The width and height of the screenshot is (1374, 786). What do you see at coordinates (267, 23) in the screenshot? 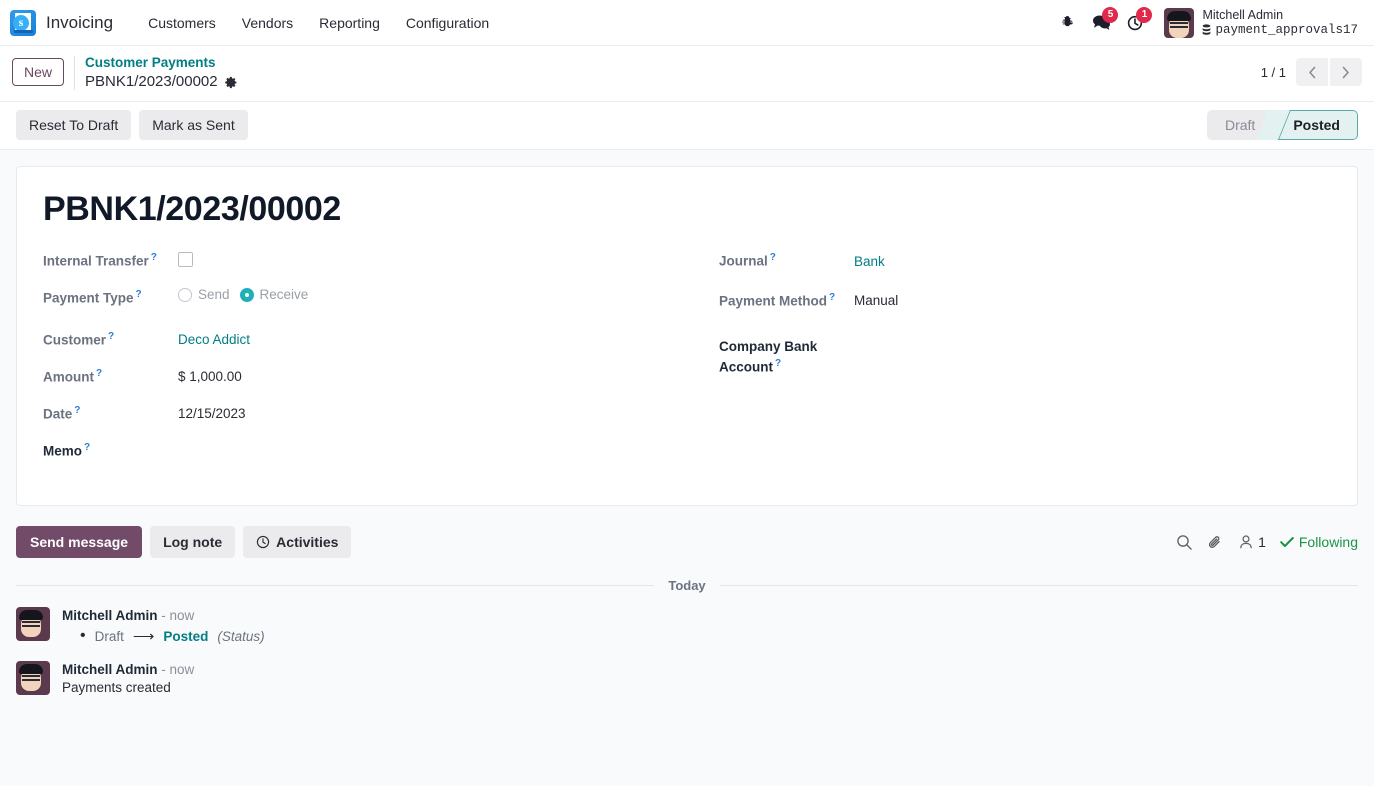
I see `menu-item-vendors: Vendors` at bounding box center [267, 23].